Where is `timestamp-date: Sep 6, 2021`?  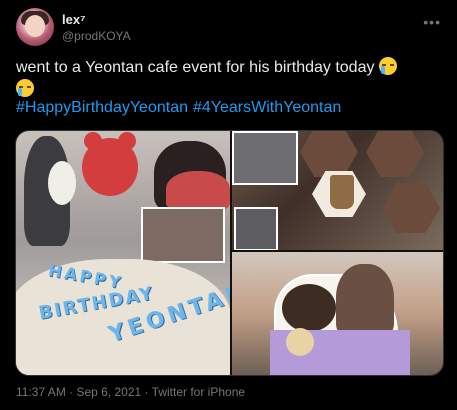
timestamp-date: Sep 6, 2021 is located at coordinates (108, 392).